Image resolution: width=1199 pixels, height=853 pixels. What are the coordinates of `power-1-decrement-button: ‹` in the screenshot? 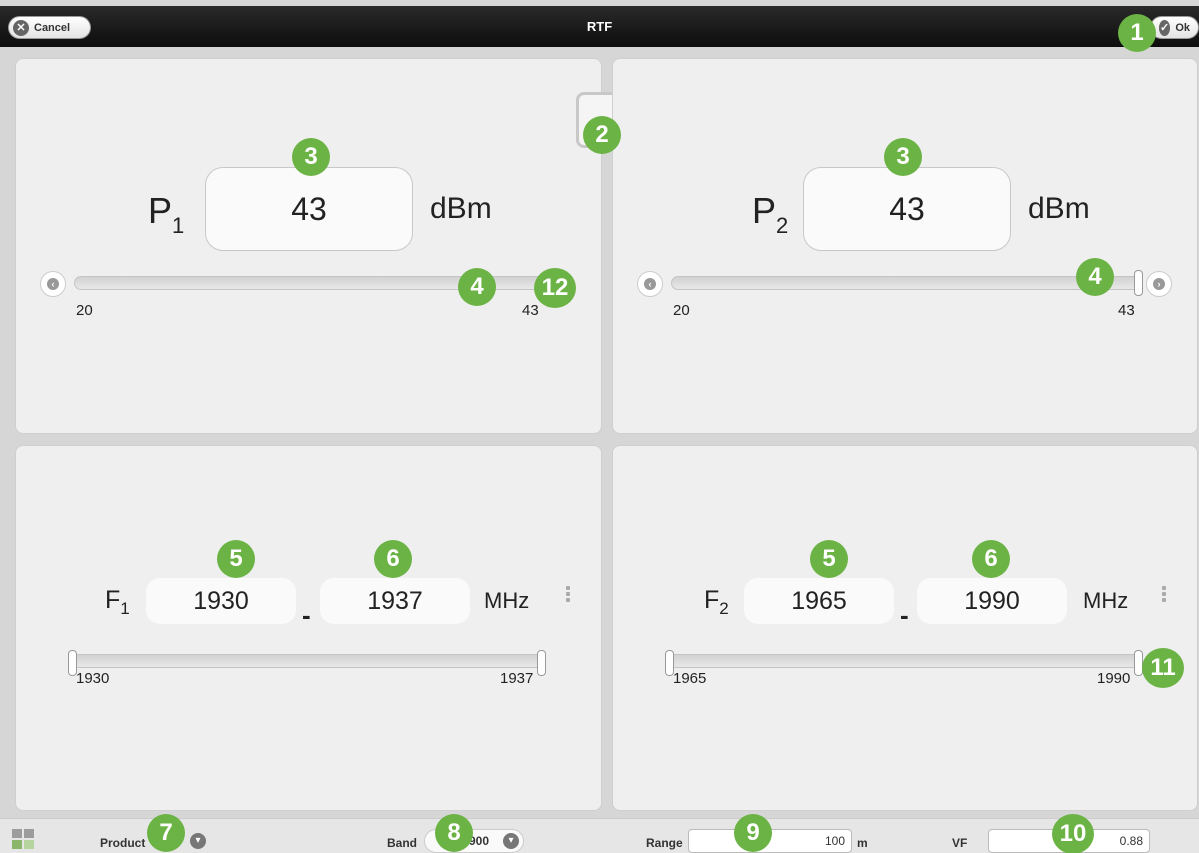 It's located at (53, 284).